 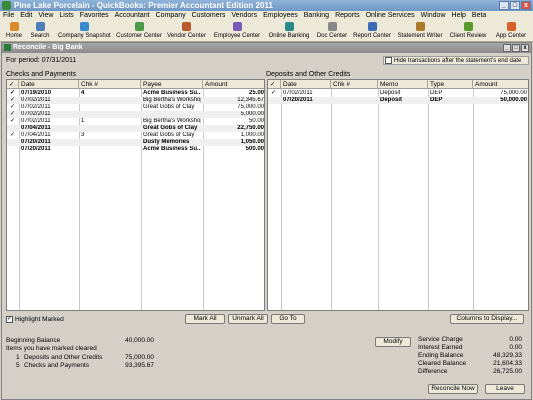 I want to click on toolbar-report-center-button: Report Center, so click(x=372, y=31).